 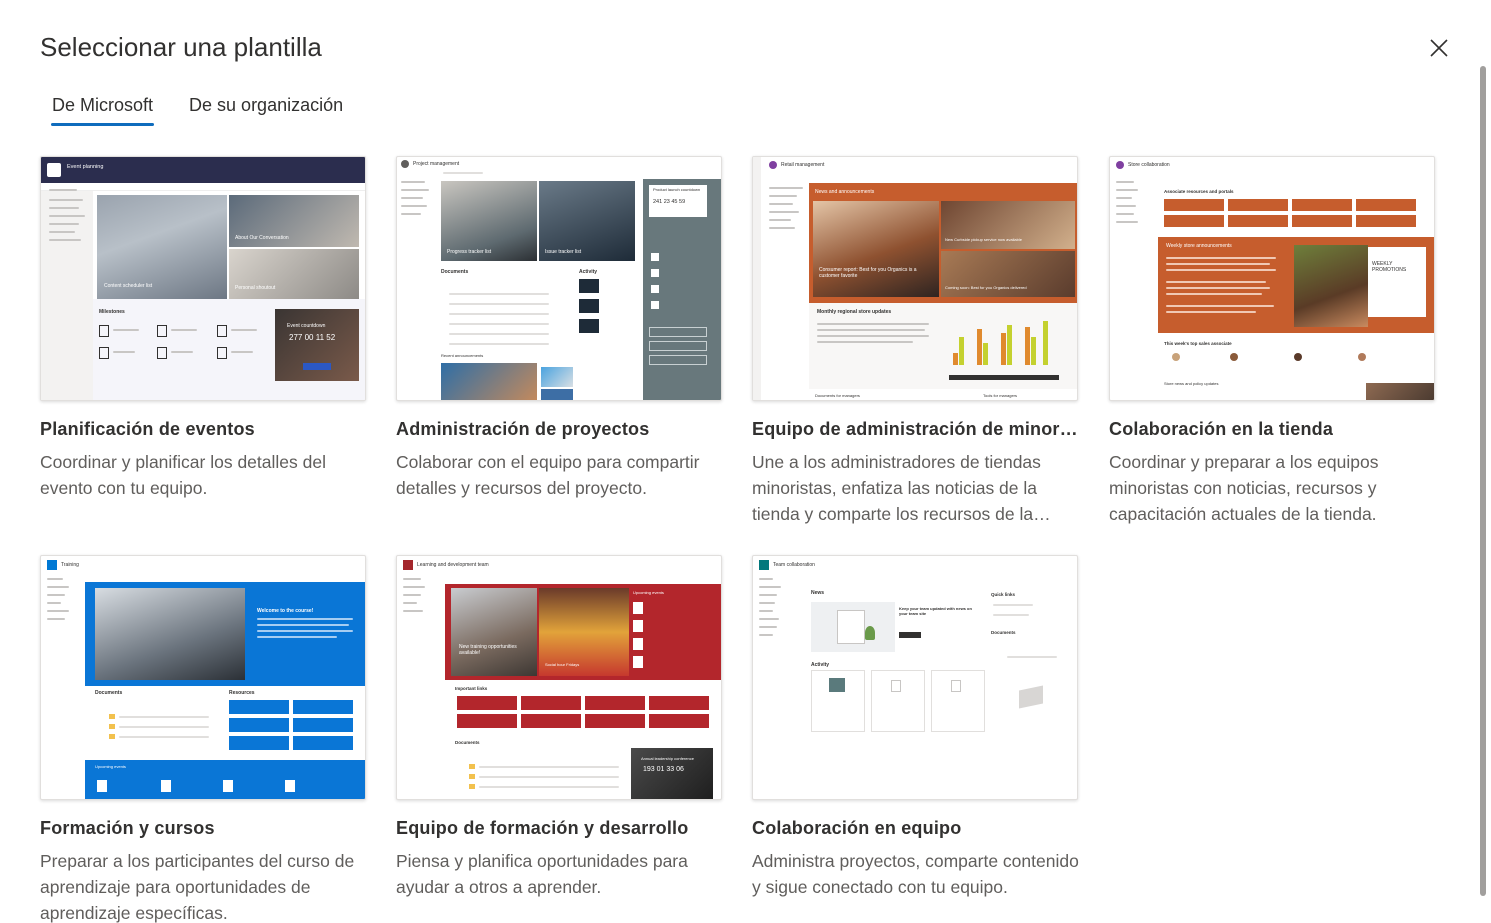 What do you see at coordinates (1483, 481) in the screenshot?
I see `scrollbar-thumb` at bounding box center [1483, 481].